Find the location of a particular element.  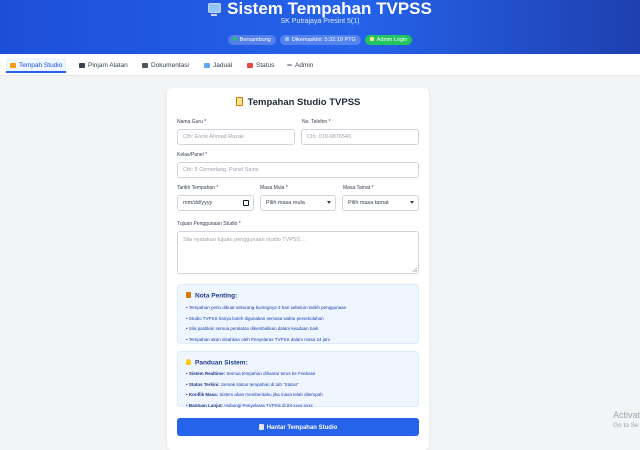

tab-status: Status is located at coordinates (260, 65).